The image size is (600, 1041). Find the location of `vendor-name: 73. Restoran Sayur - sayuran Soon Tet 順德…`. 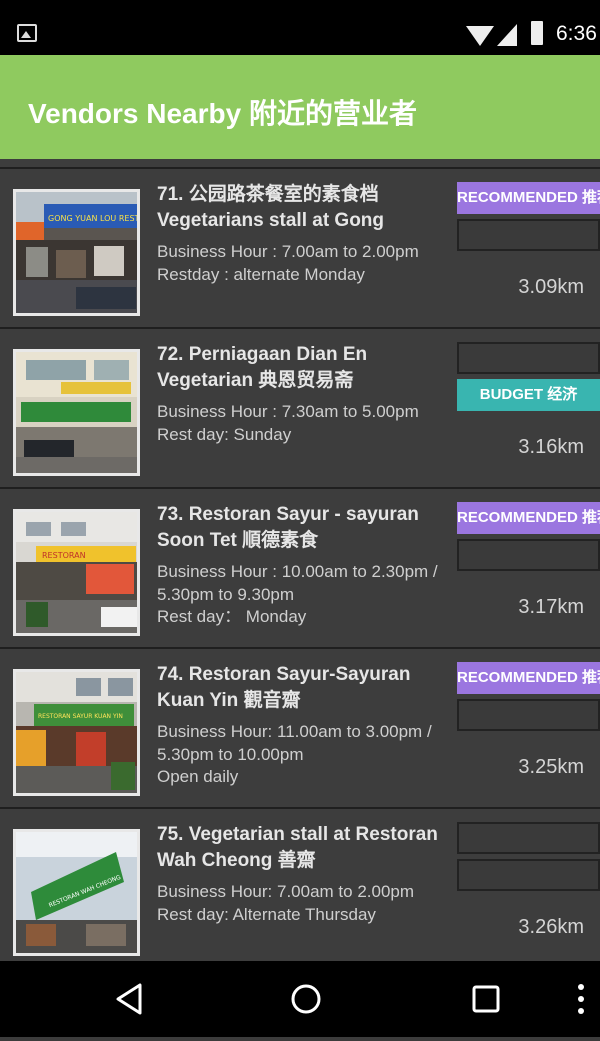

vendor-name: 73. Restoran Sayur - sayuran Soon Tet 順德… is located at coordinates (288, 527).